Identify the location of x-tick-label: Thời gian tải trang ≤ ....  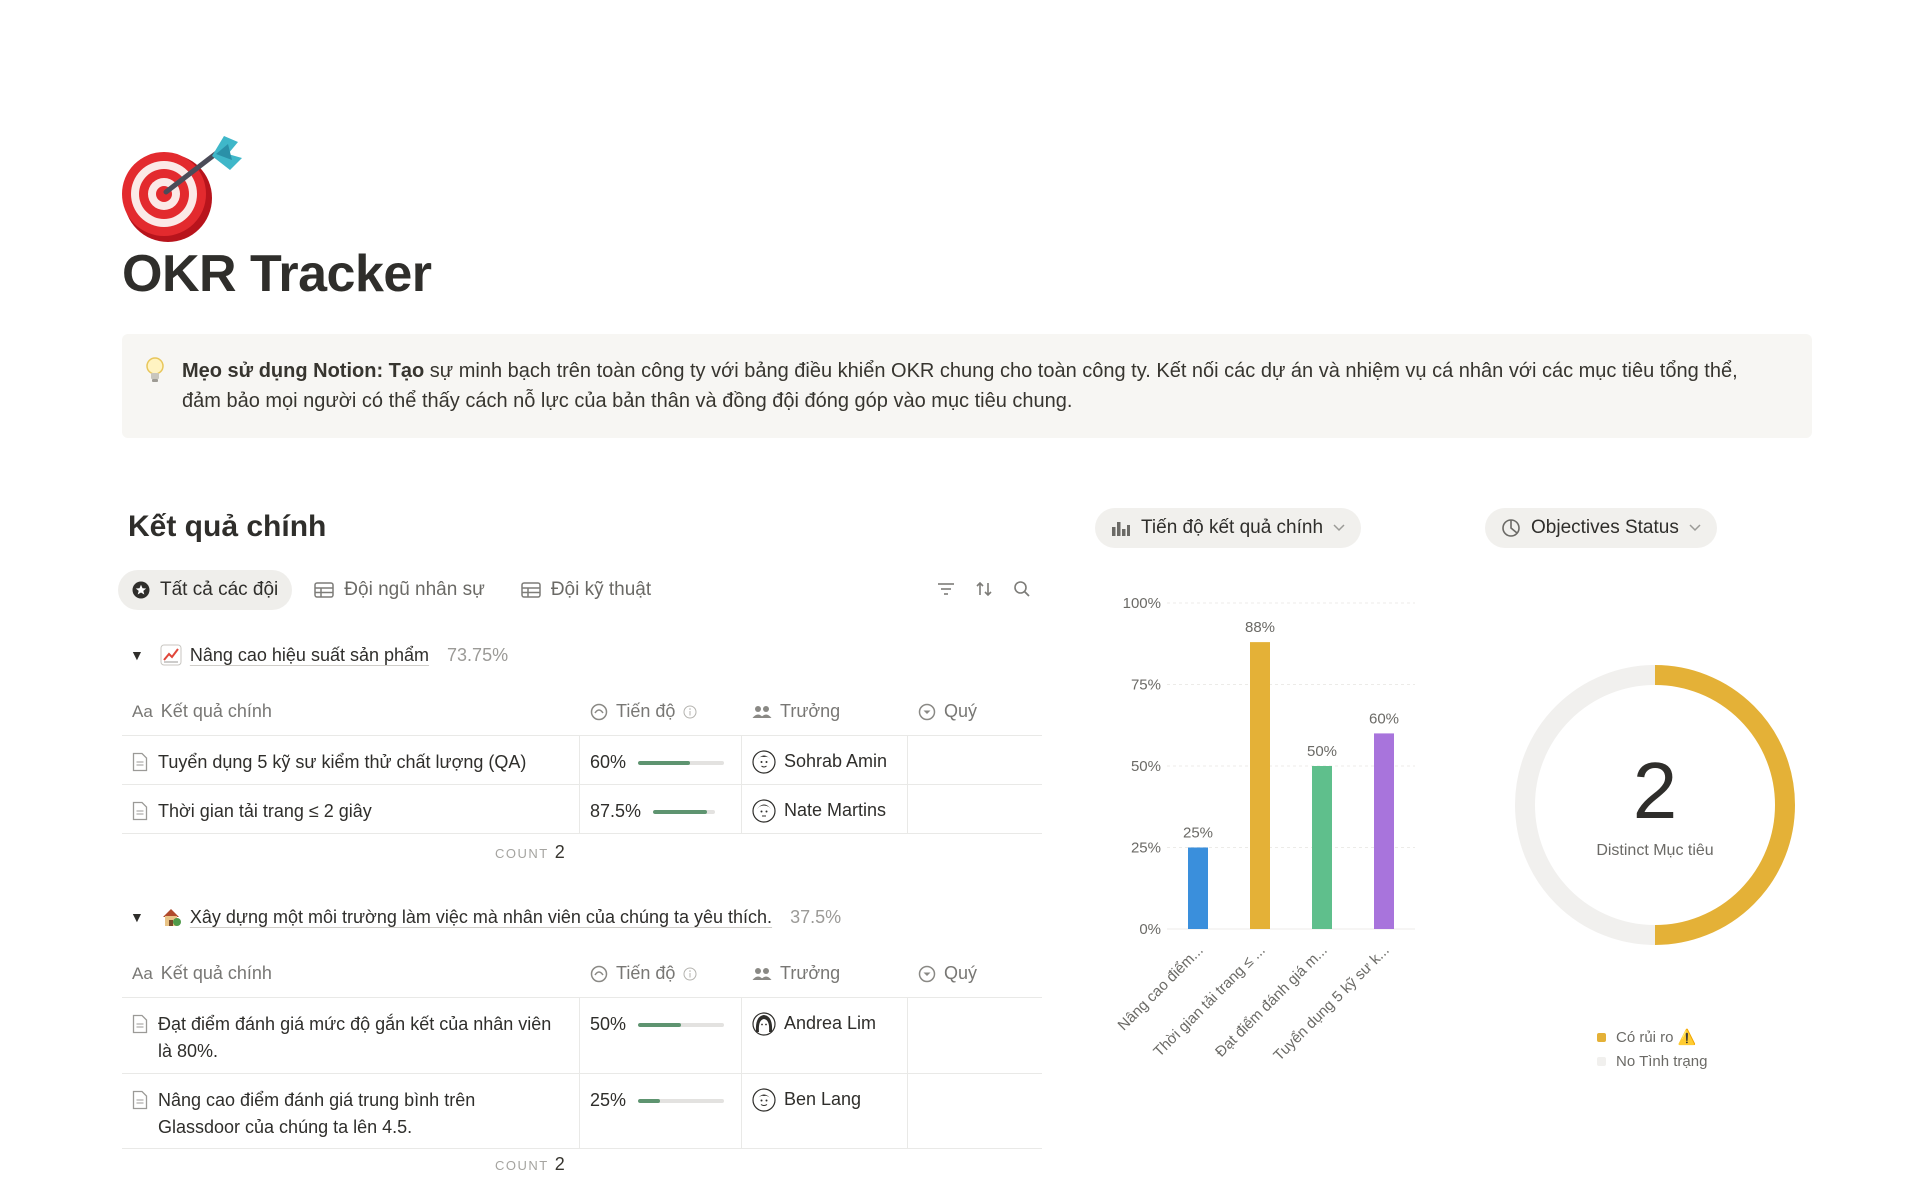
(1209, 1001).